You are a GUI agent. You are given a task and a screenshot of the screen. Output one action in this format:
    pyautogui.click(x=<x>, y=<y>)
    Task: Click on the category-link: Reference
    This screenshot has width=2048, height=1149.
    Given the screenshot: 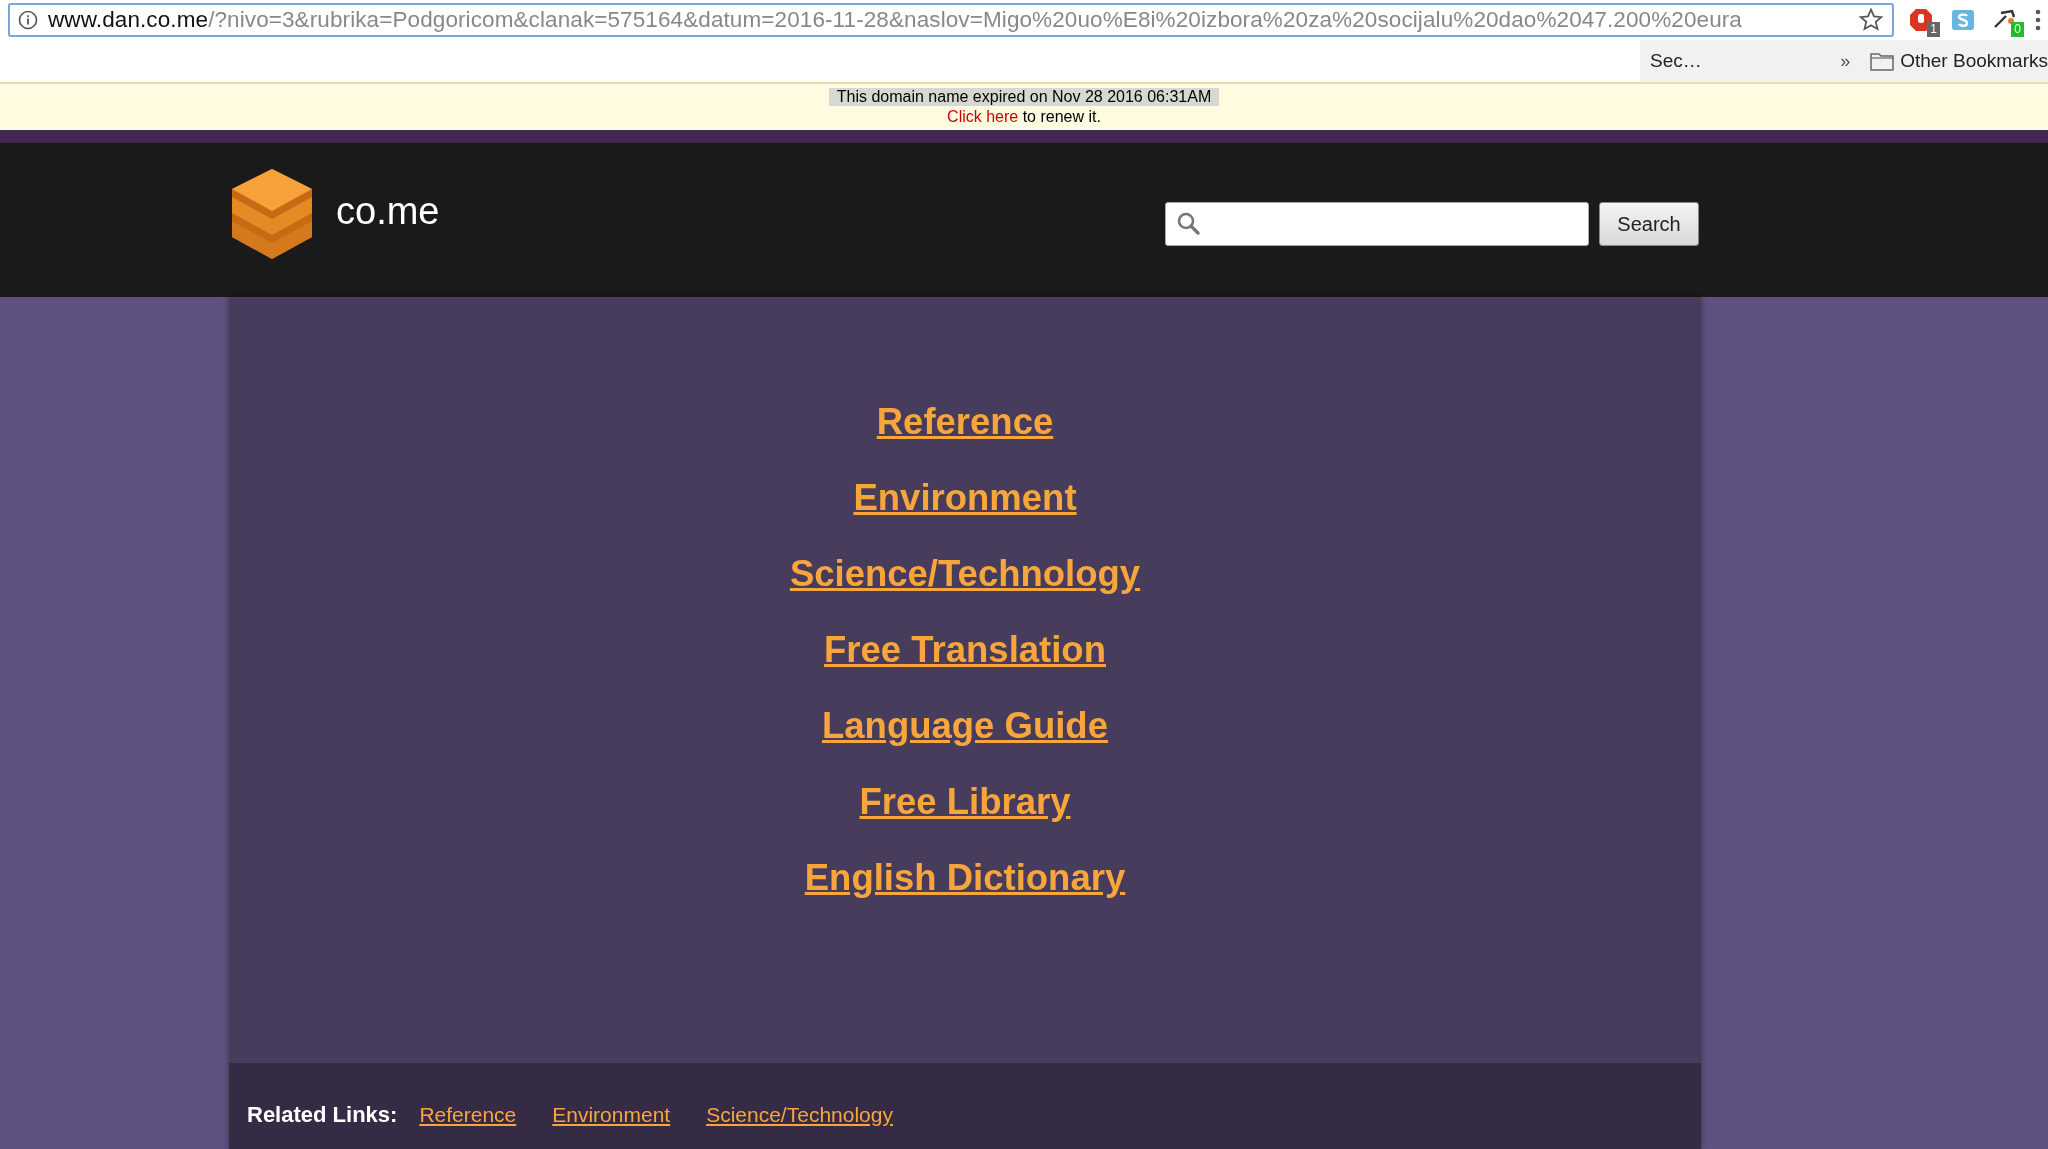 What is the action you would take?
    pyautogui.click(x=965, y=422)
    